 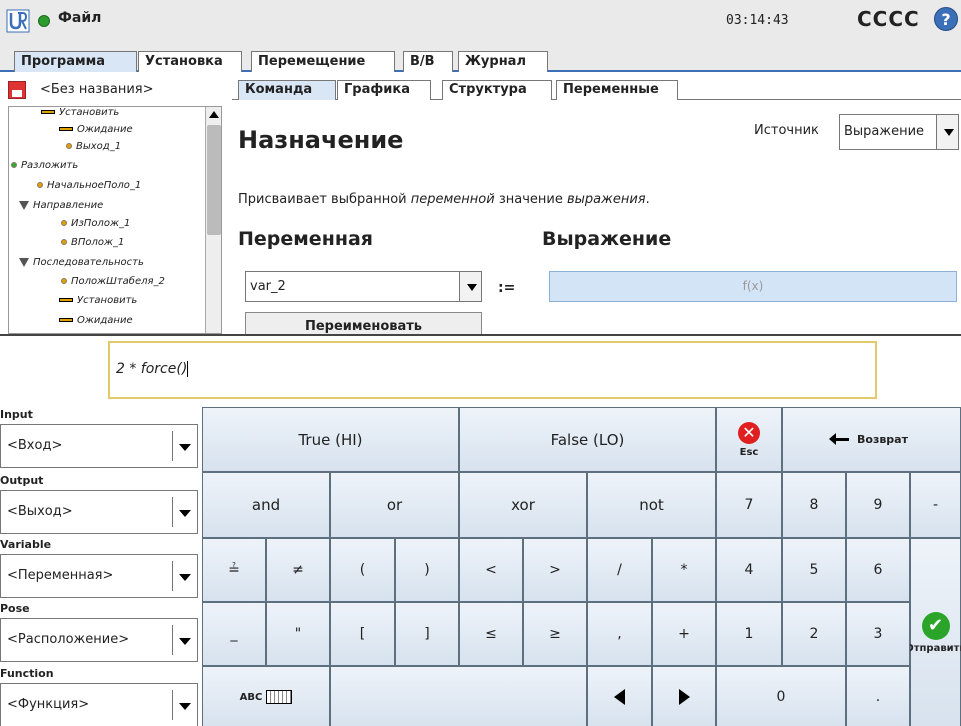 What do you see at coordinates (878, 570) in the screenshot?
I see `key-6: 6` at bounding box center [878, 570].